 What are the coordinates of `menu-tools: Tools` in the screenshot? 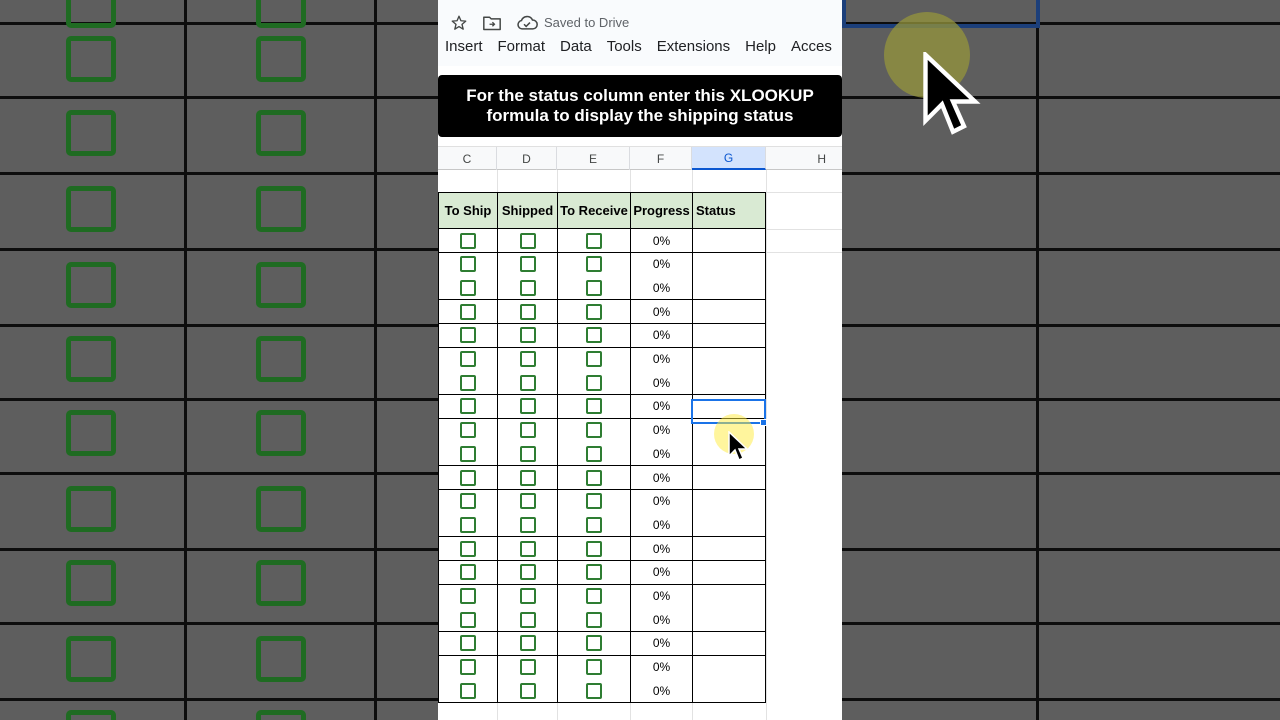 It's located at (624, 46).